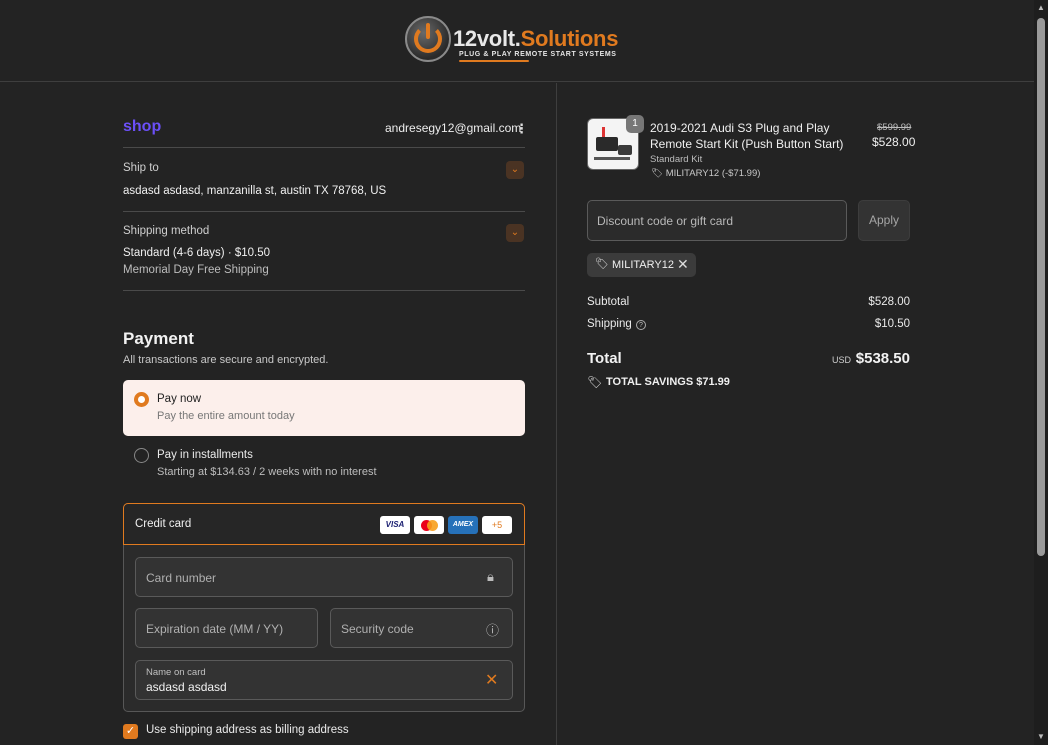  I want to click on visa-icon: VISA, so click(395, 525).